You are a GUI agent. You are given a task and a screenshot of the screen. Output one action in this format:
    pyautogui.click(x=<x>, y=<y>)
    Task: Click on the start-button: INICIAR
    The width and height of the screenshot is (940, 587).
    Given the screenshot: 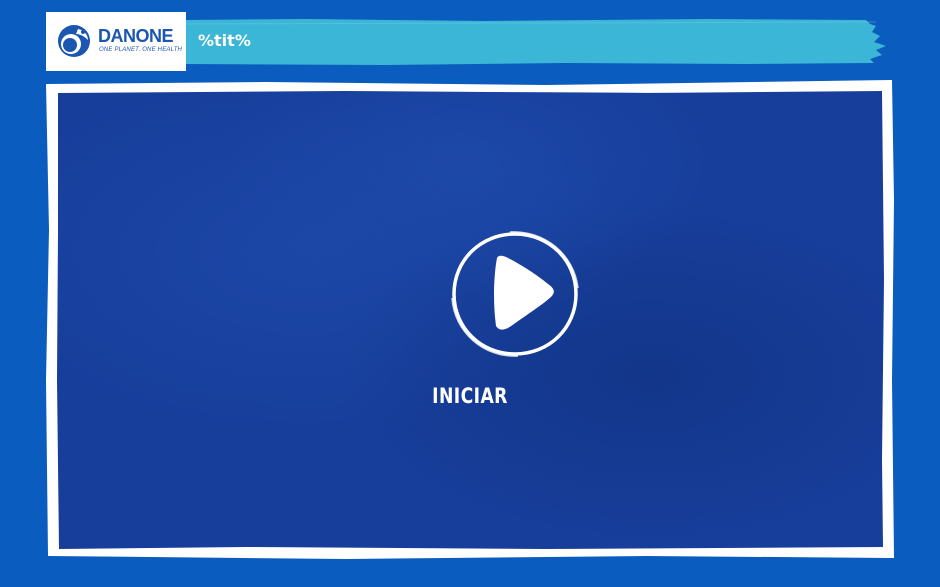 What is the action you would take?
    pyautogui.click(x=470, y=396)
    